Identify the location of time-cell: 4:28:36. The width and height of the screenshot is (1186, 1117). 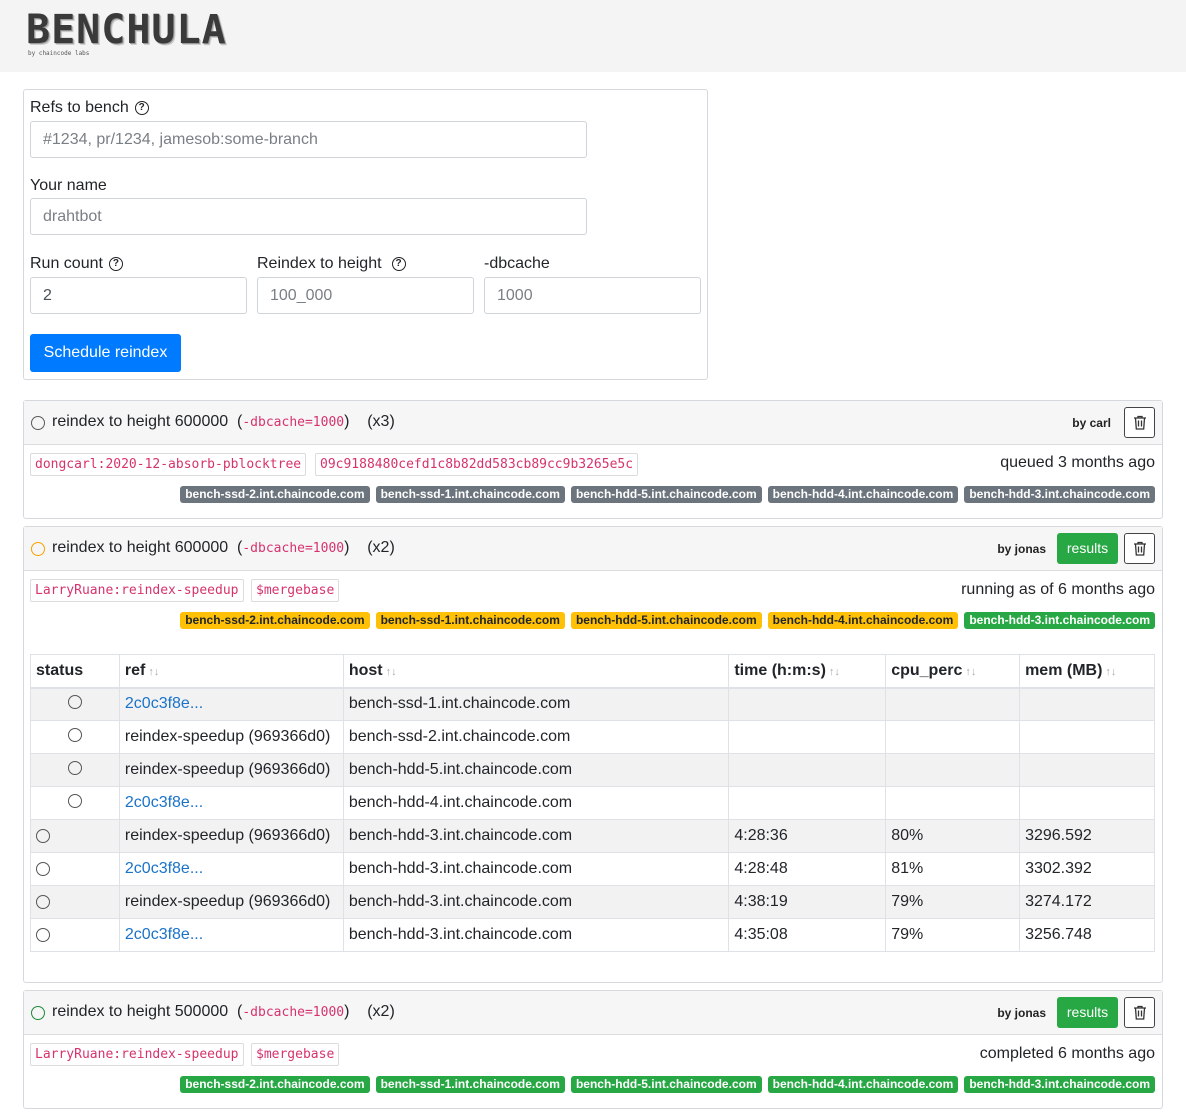
(807, 836).